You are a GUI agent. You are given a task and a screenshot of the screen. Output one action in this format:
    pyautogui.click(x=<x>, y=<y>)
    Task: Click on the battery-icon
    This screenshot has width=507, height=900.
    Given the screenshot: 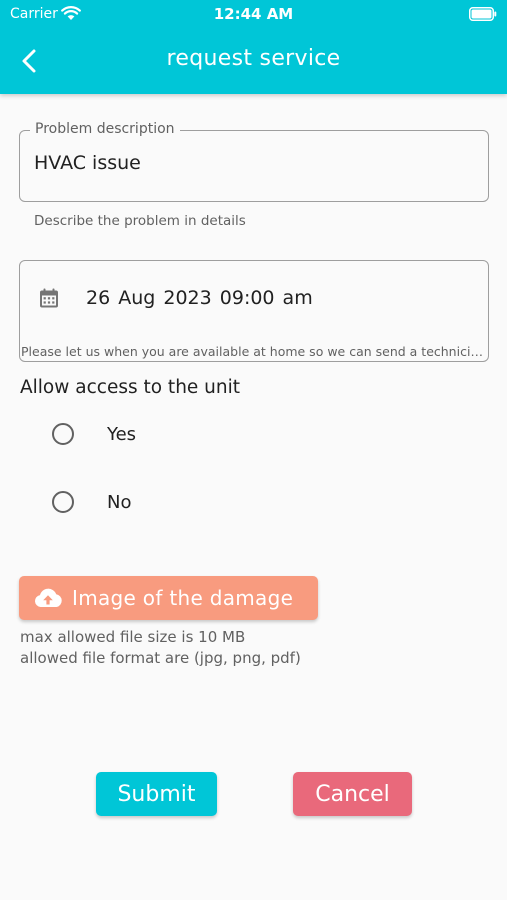 What is the action you would take?
    pyautogui.click(x=483, y=14)
    